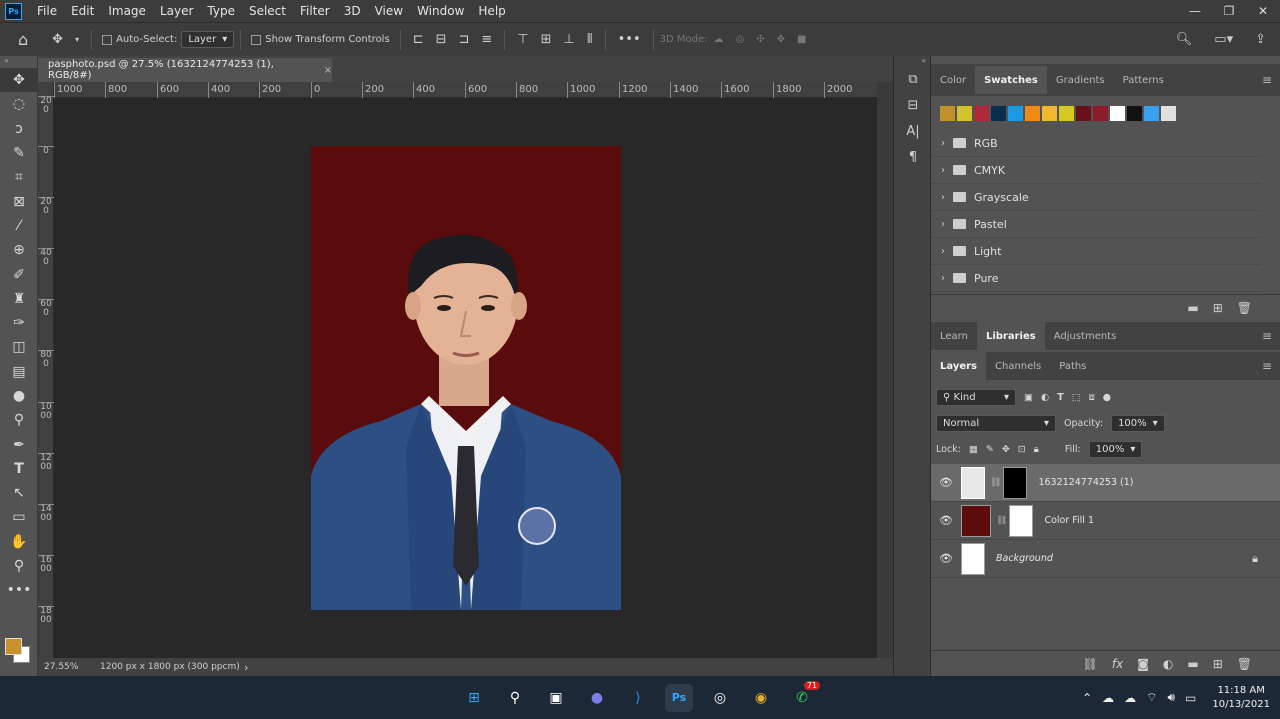 This screenshot has width=1280, height=719. What do you see at coordinates (1080, 80) in the screenshot?
I see `tab-gradients: Gradients` at bounding box center [1080, 80].